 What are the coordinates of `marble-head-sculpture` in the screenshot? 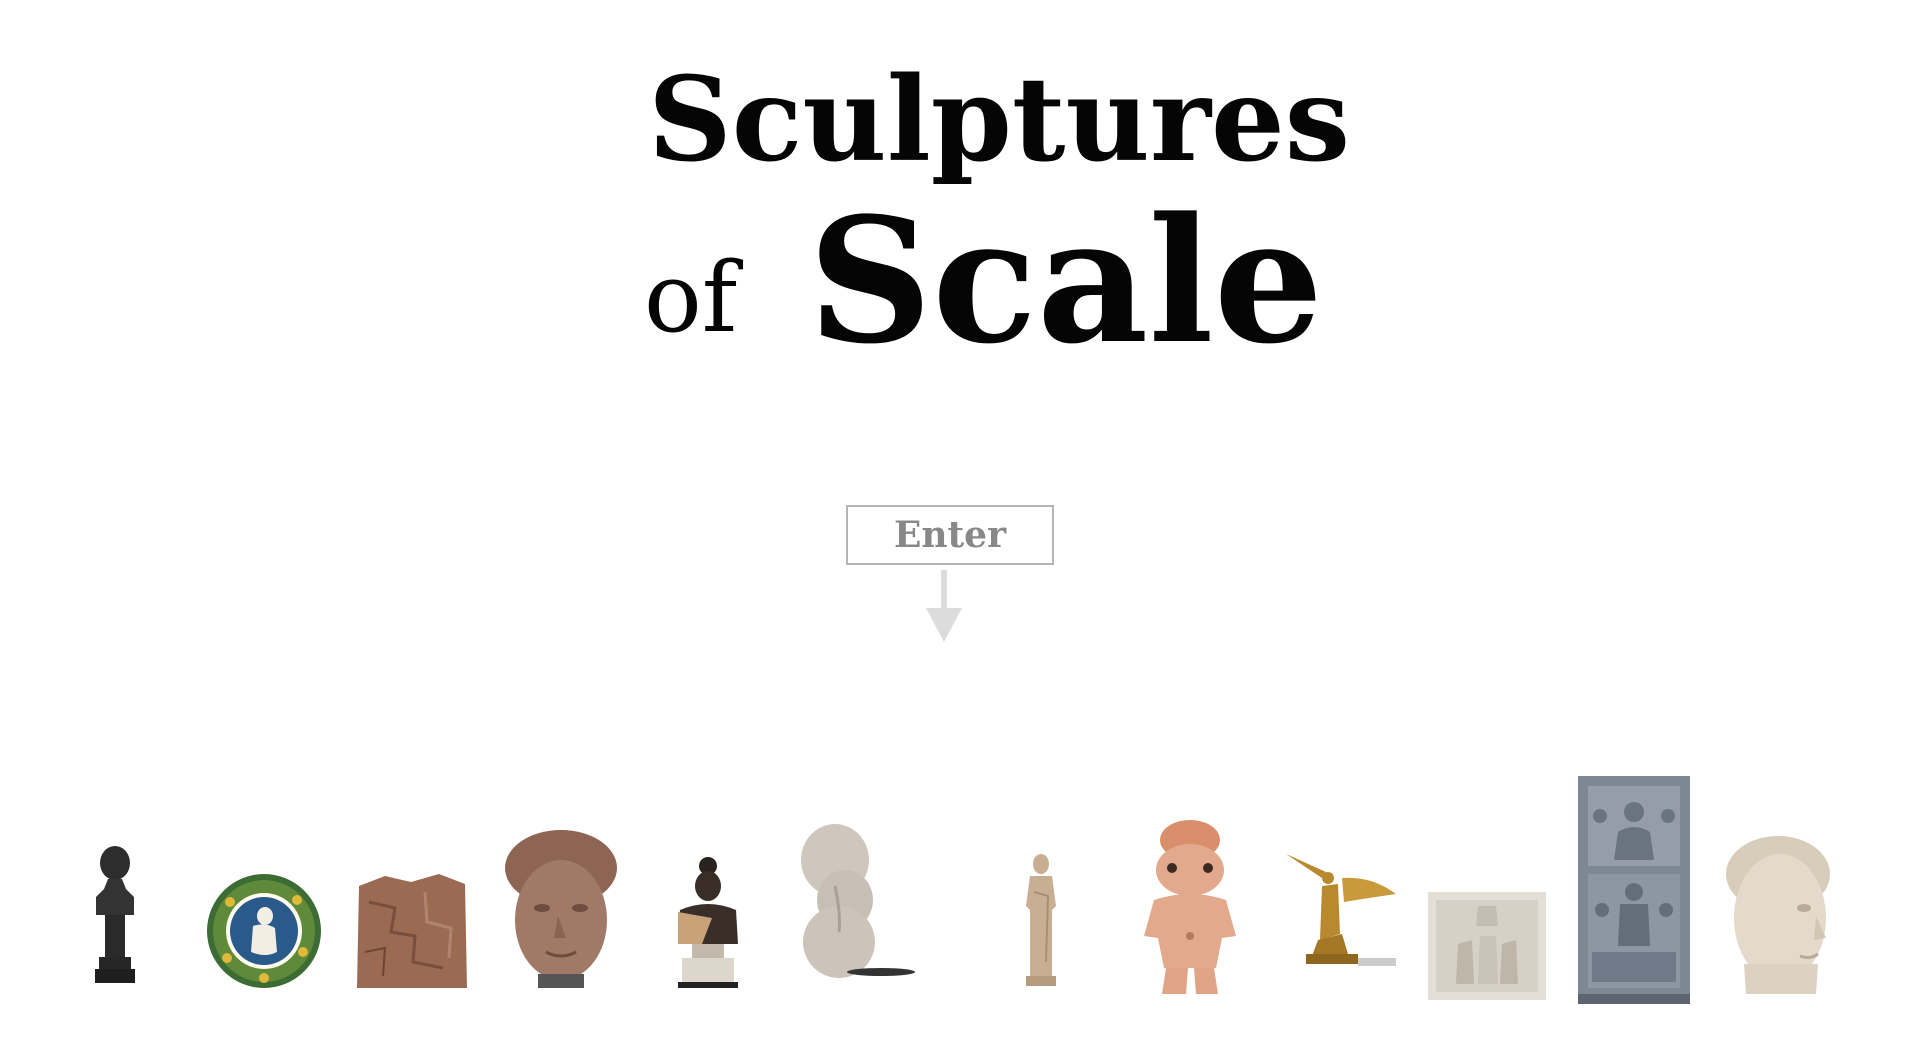 It's located at (1780, 917).